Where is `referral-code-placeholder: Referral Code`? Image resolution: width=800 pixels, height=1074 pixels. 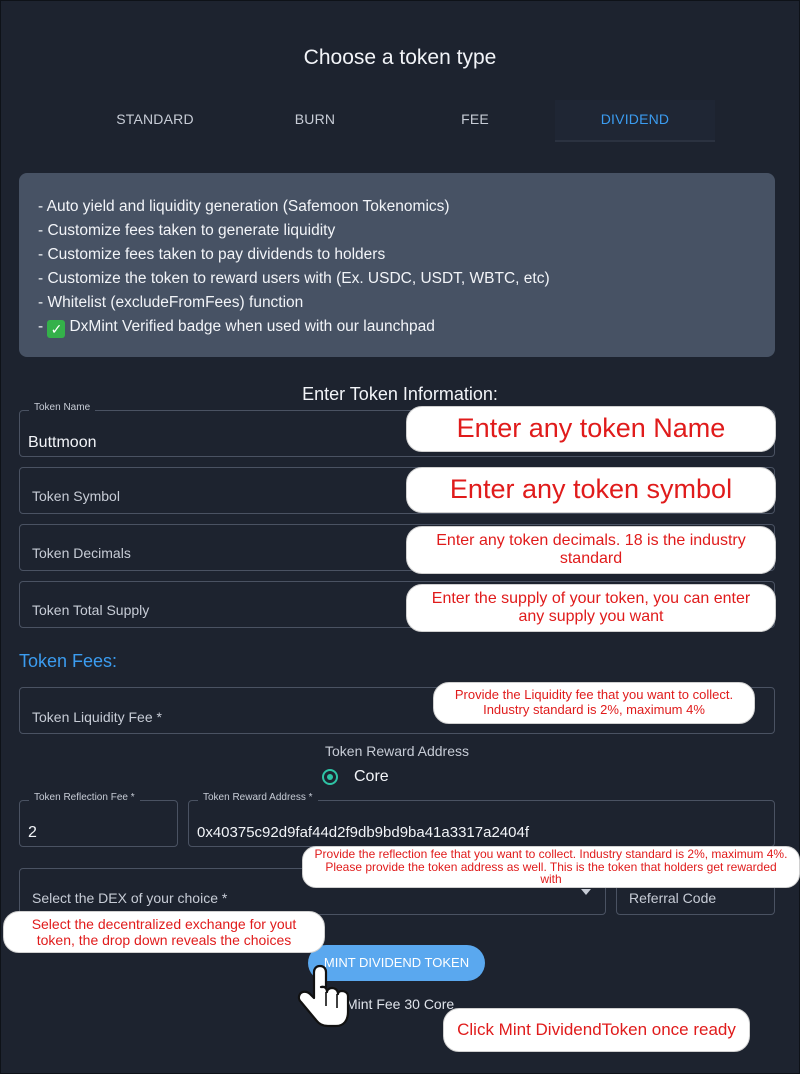 referral-code-placeholder: Referral Code is located at coordinates (673, 898).